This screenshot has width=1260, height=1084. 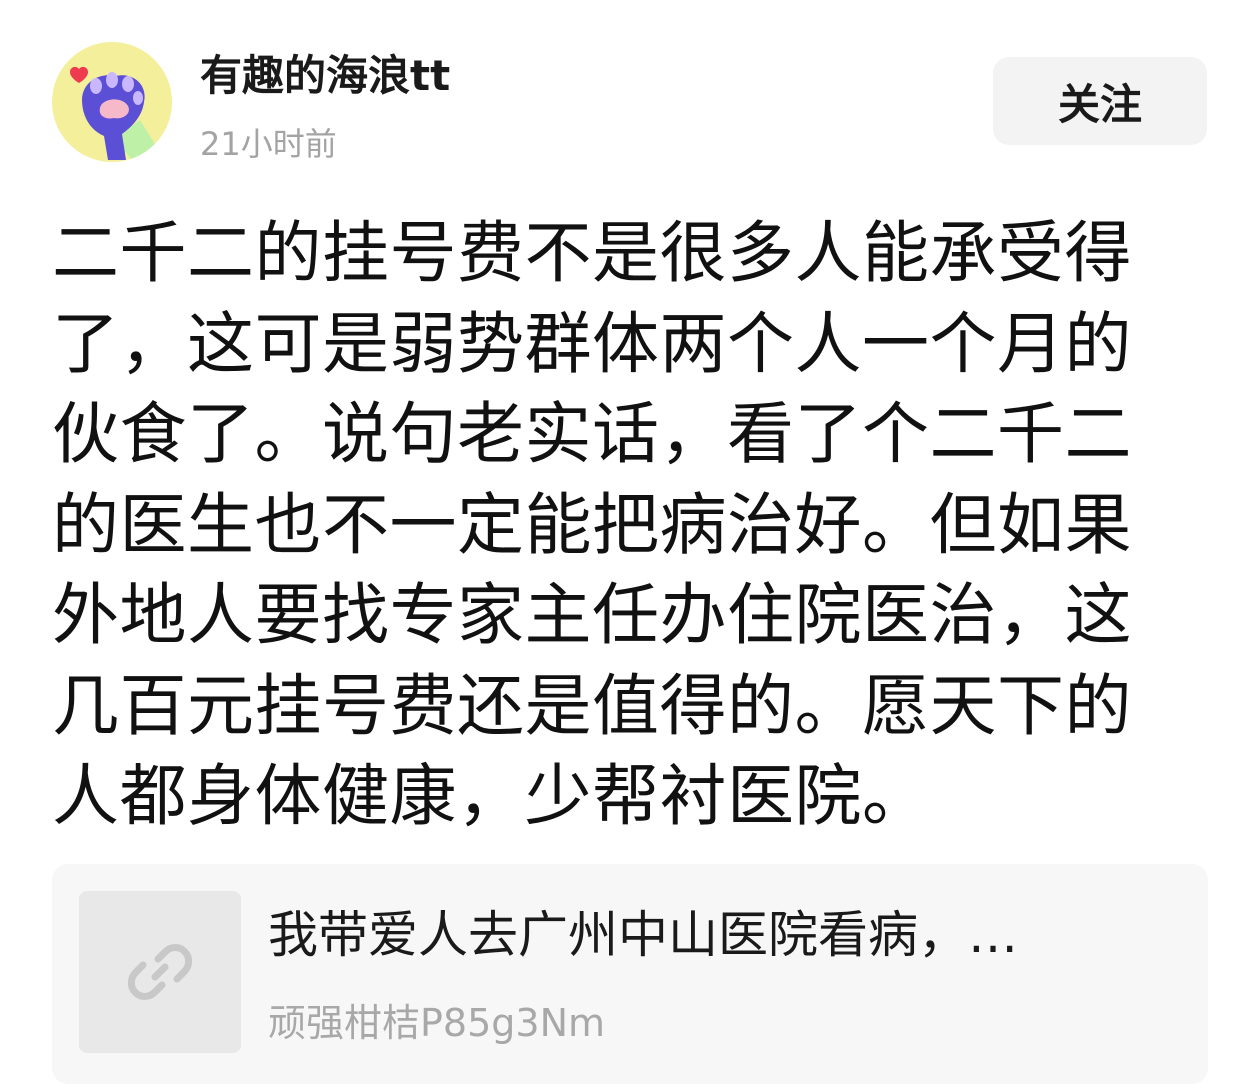 What do you see at coordinates (592, 343) in the screenshot?
I see `post-text-line: 了，这可是弱势群体两个人一个月的` at bounding box center [592, 343].